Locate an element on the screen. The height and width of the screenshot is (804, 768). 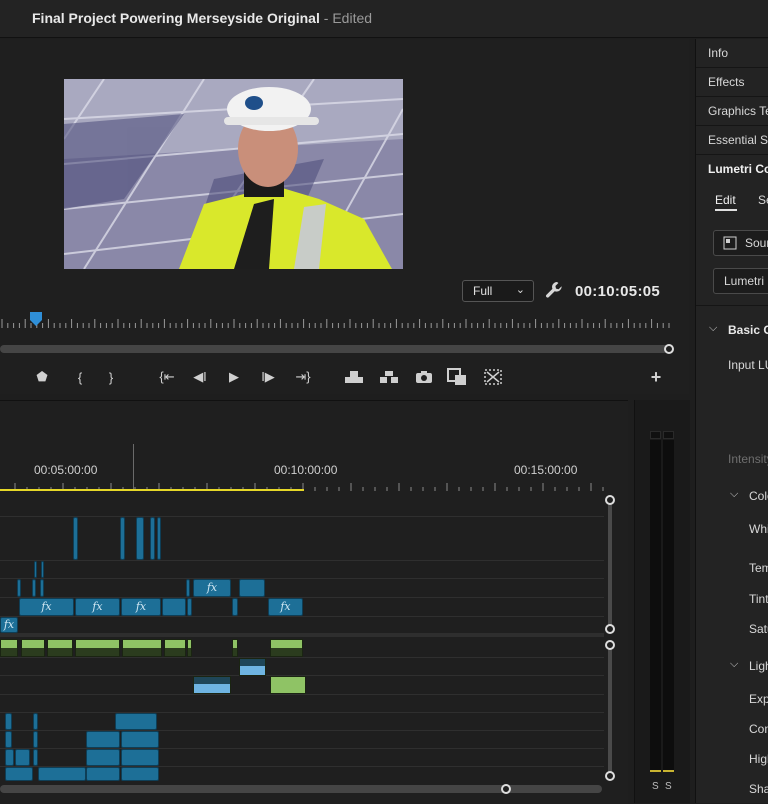
go-to-in-button: {⇤ is located at coordinates (167, 377).